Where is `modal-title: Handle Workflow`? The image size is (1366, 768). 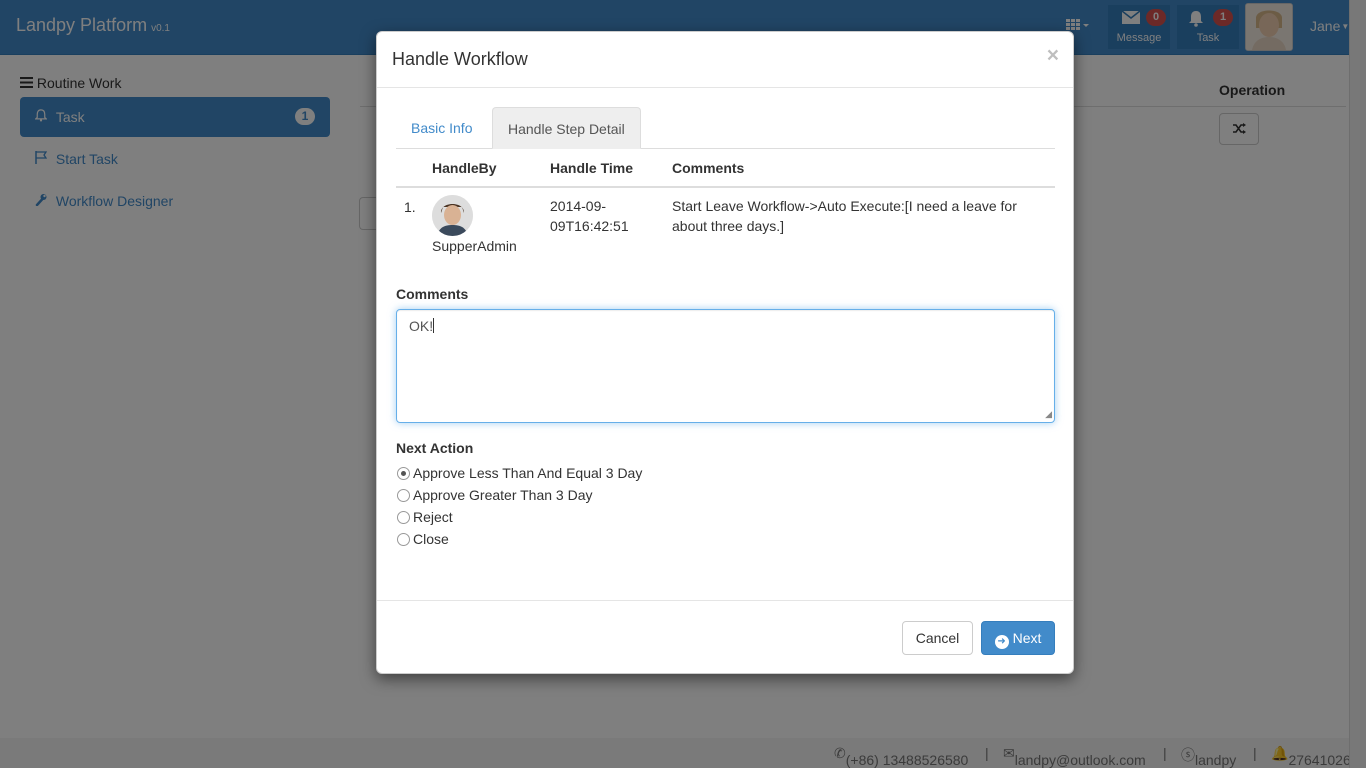 modal-title: Handle Workflow is located at coordinates (460, 59).